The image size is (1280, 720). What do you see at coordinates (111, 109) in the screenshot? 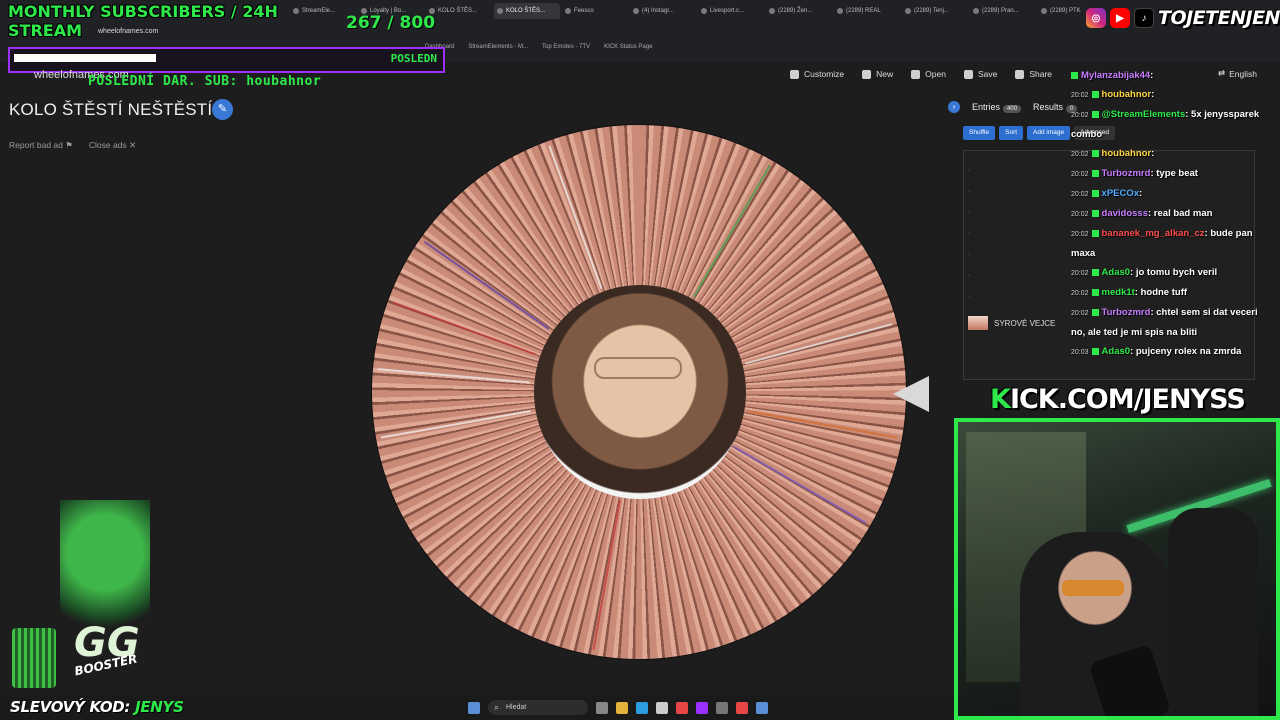
I see `page-title: KOLO ŠTĚSTÍ NEŠTĚSTÍ` at bounding box center [111, 109].